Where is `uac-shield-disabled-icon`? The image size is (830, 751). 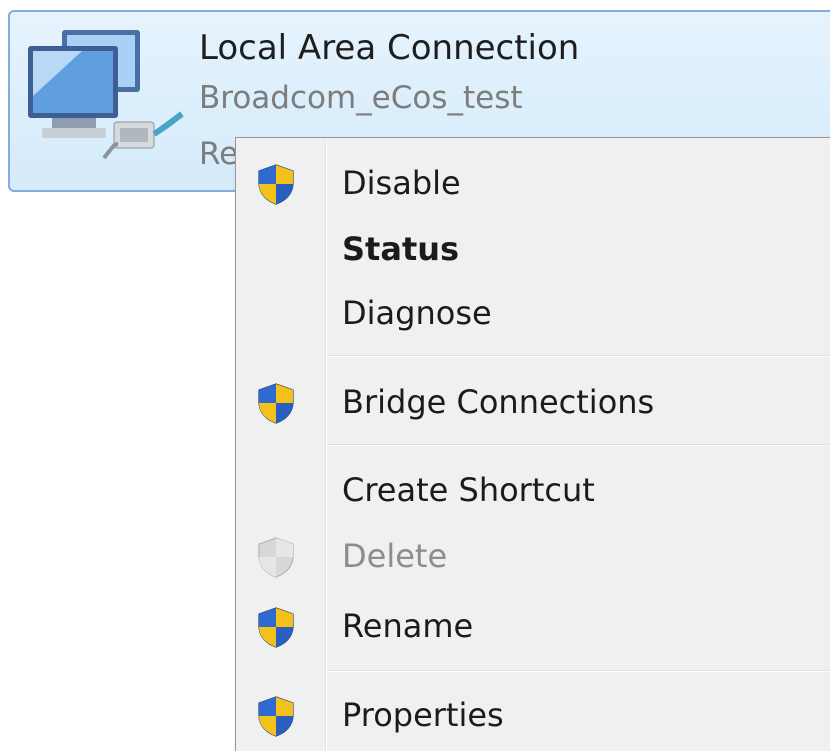 uac-shield-disabled-icon is located at coordinates (276, 557).